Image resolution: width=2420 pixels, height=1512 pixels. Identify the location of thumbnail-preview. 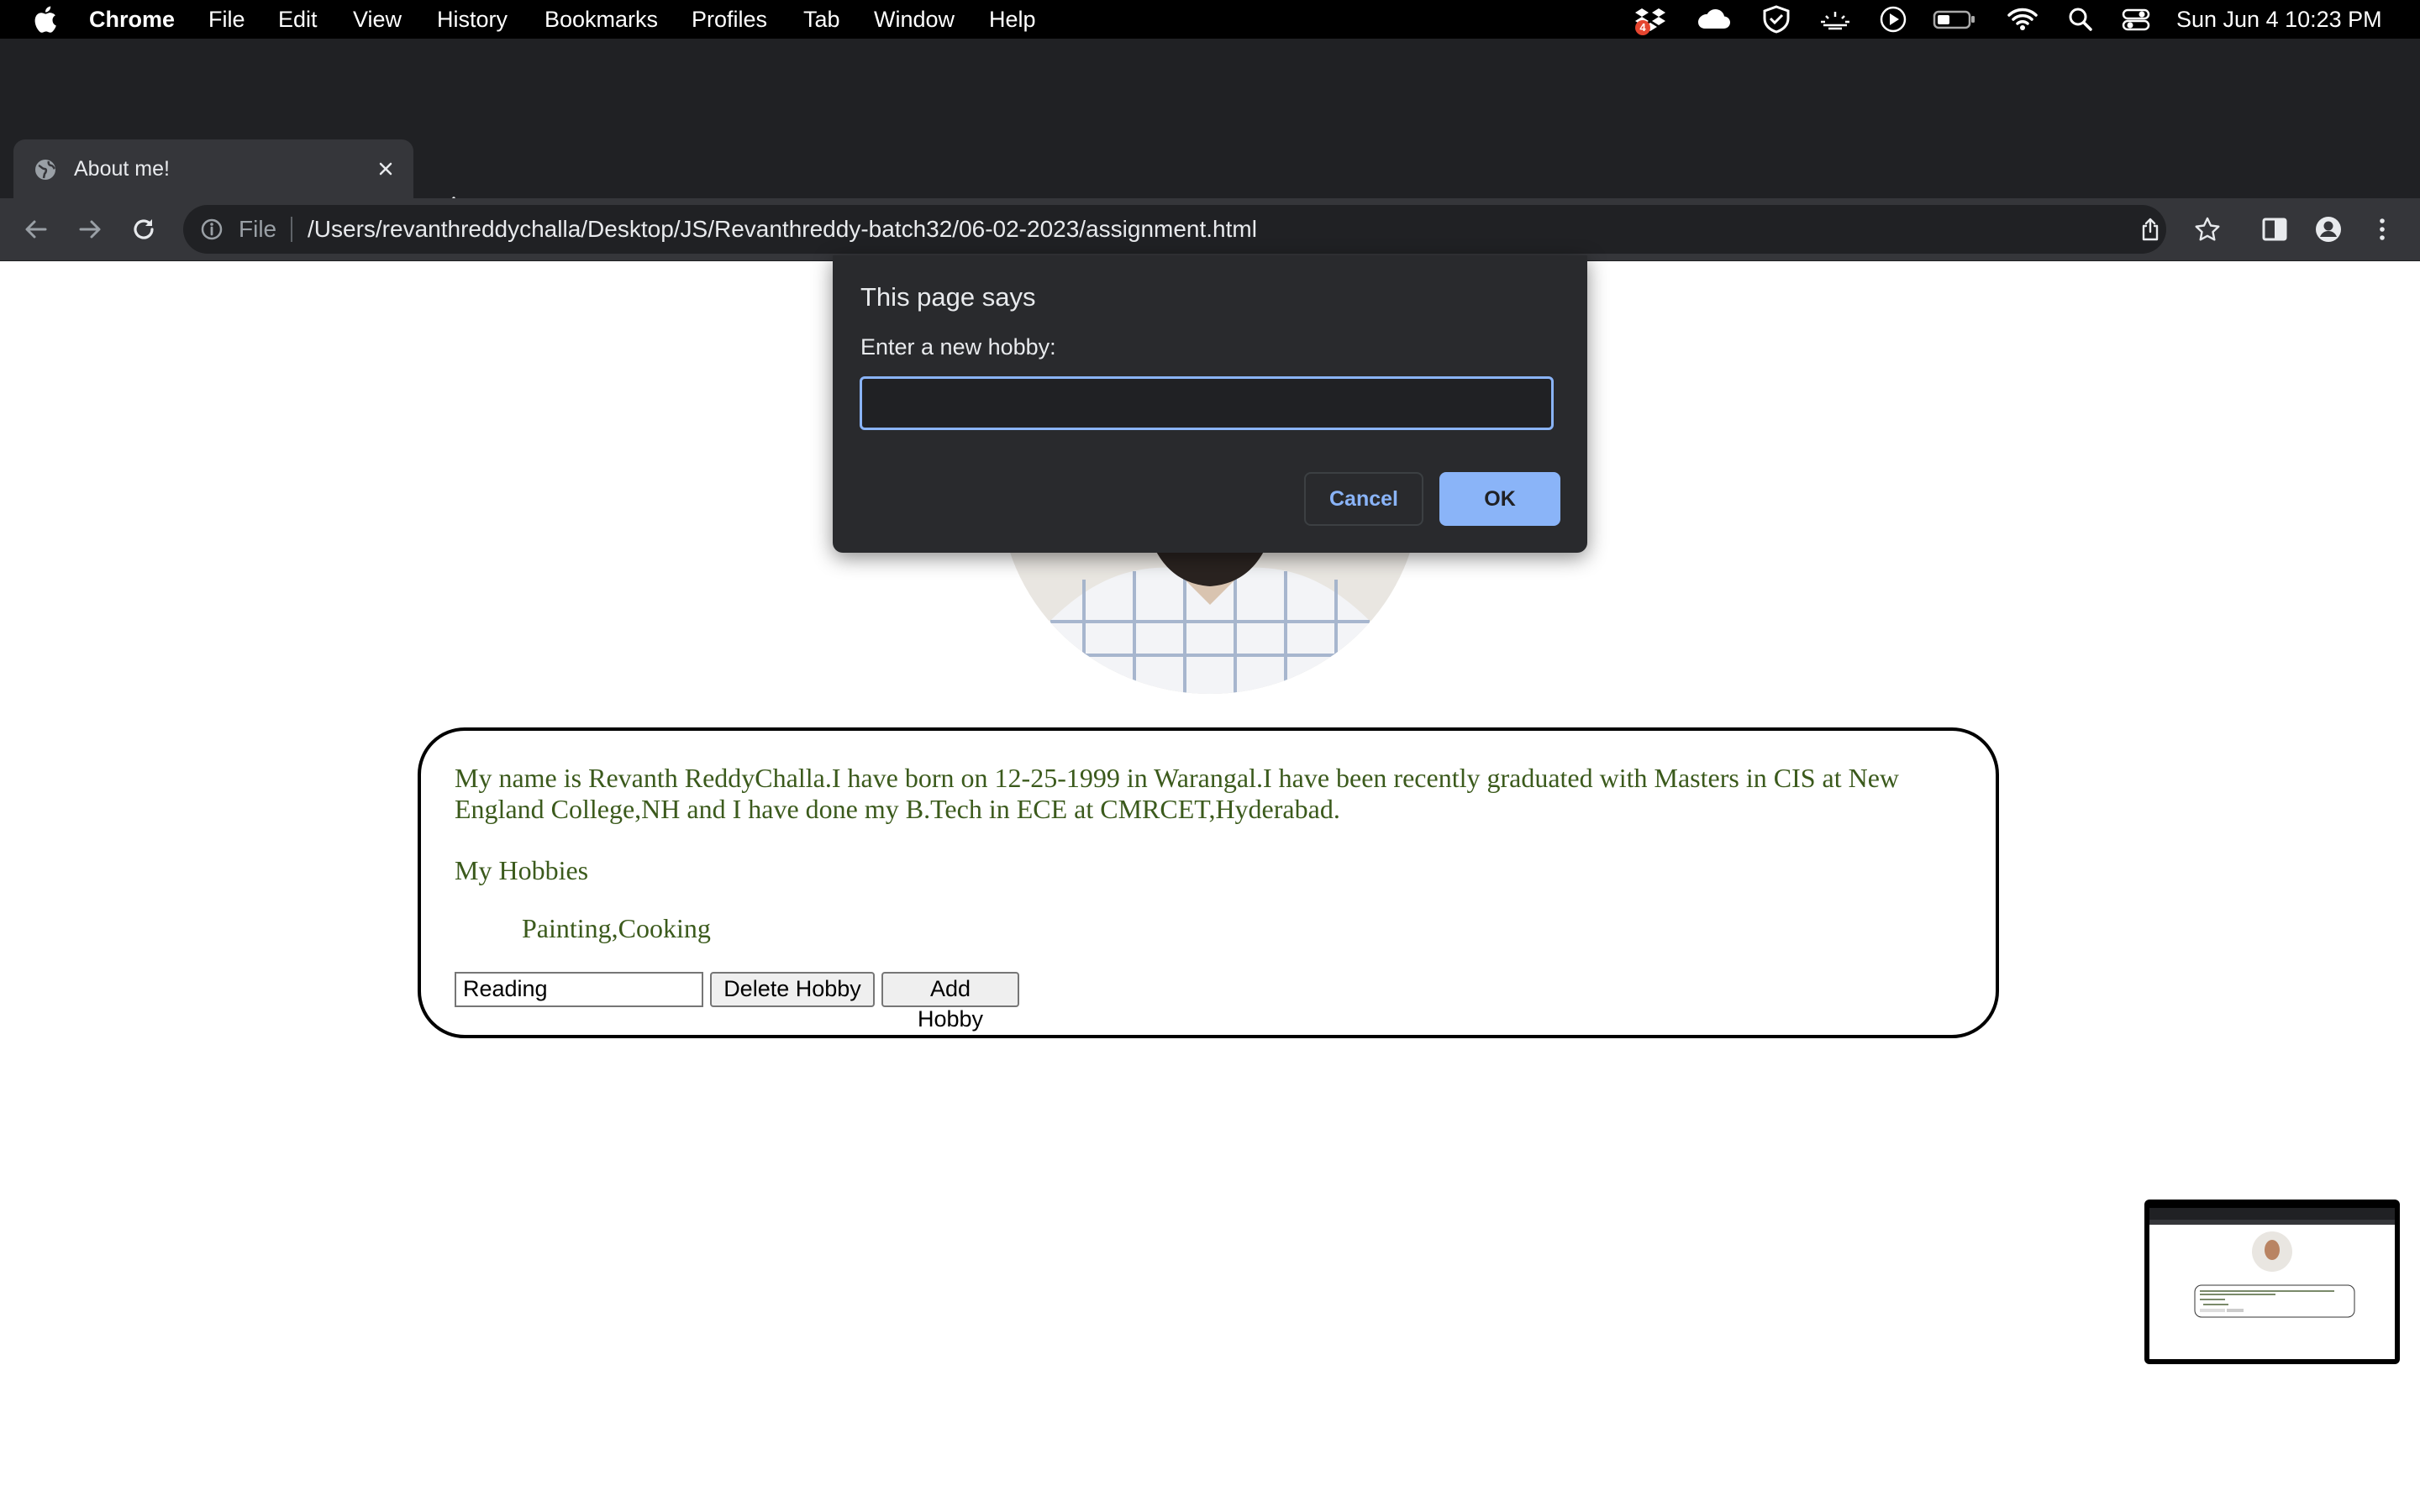
(2272, 1282).